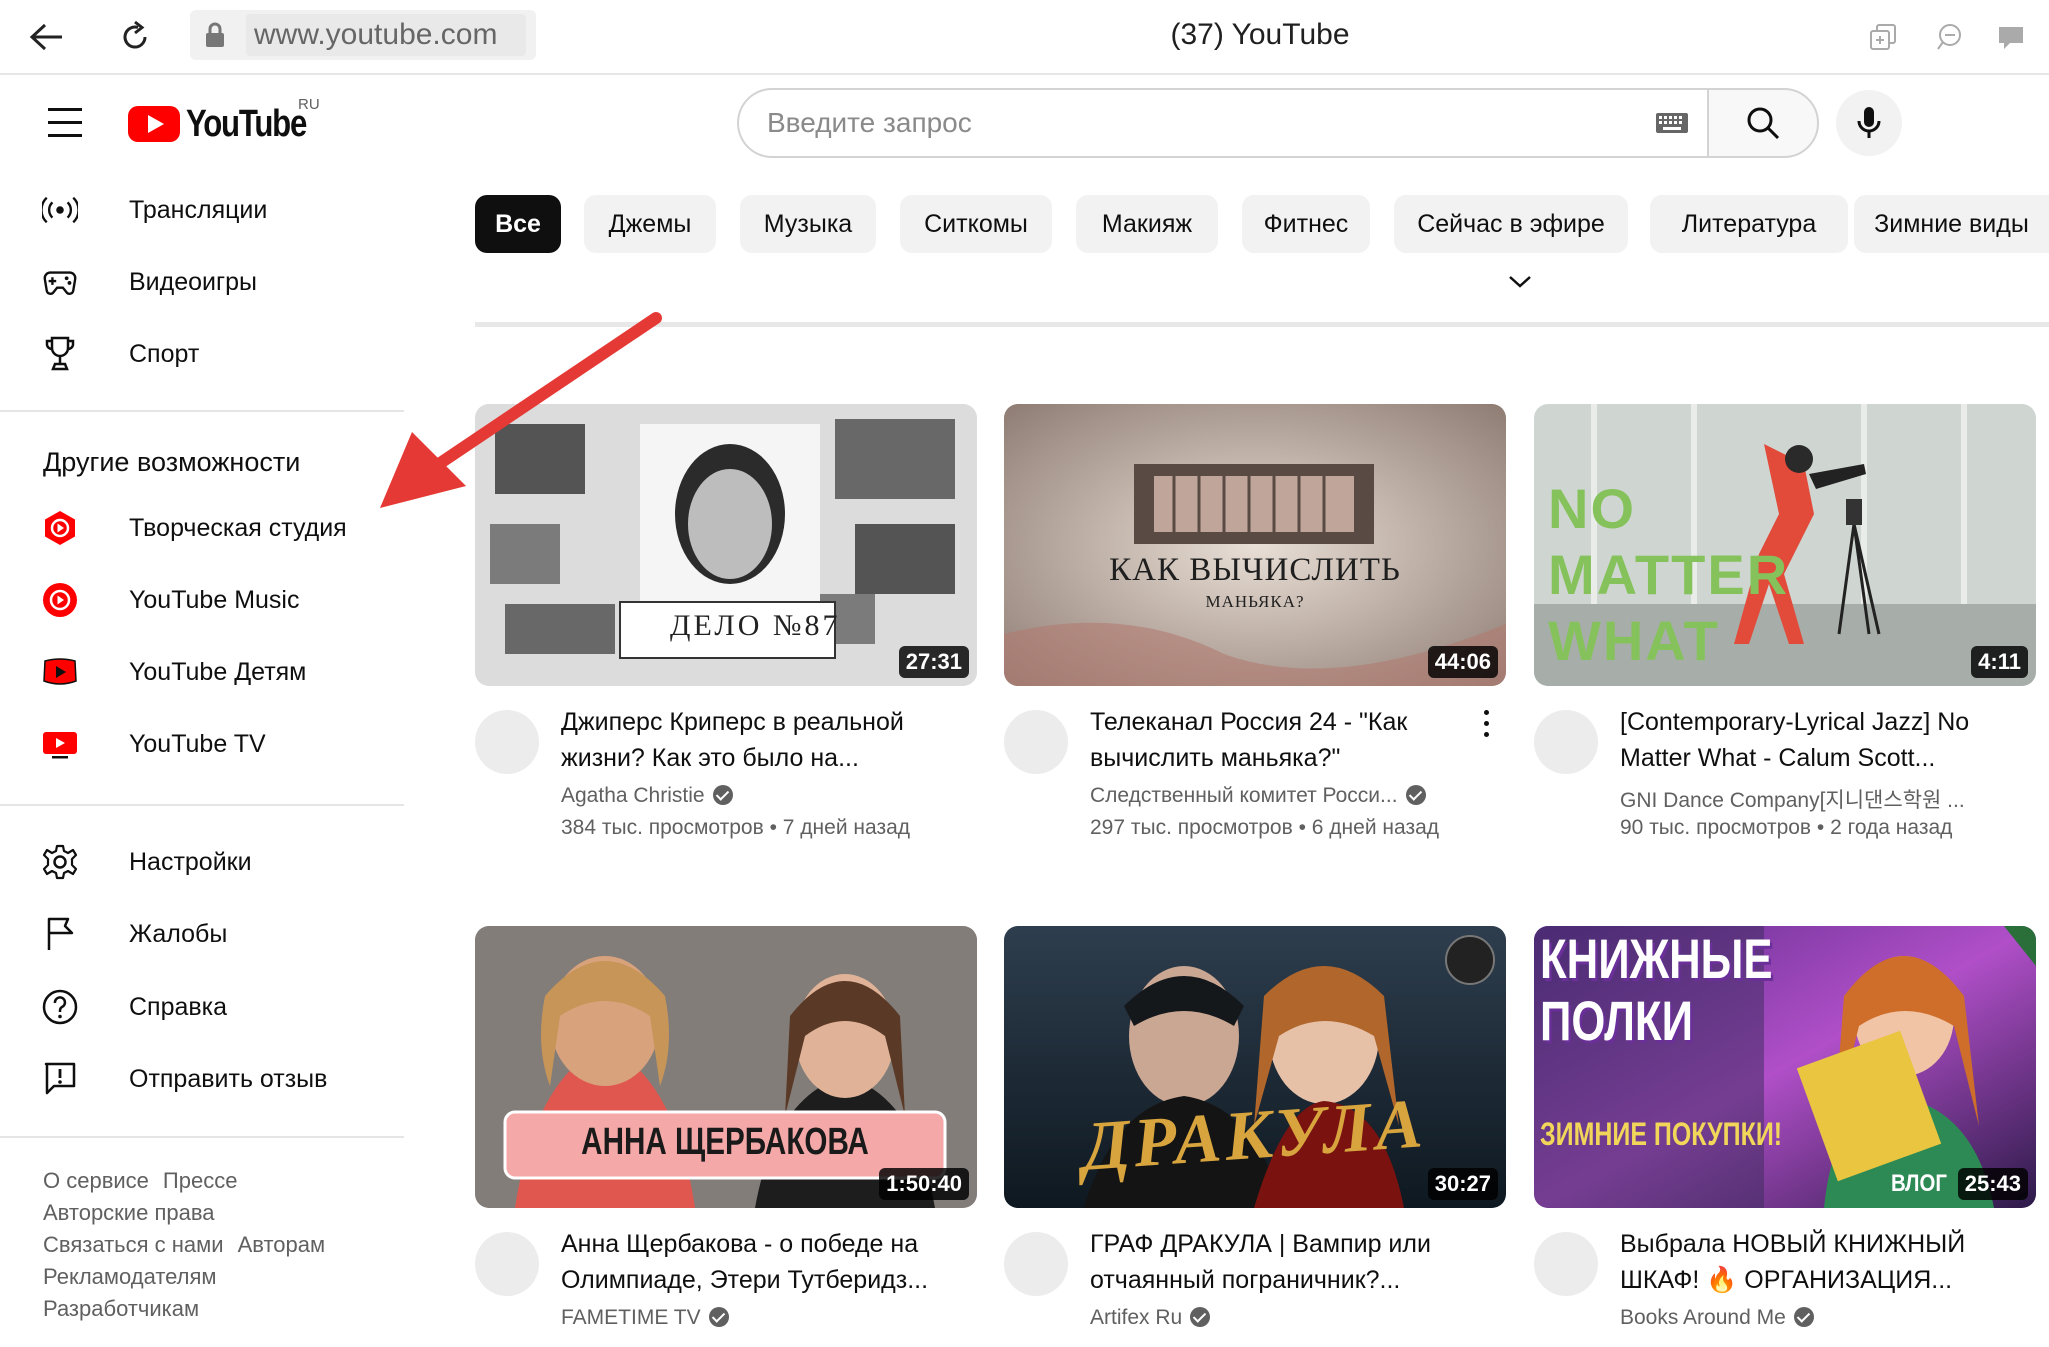 The width and height of the screenshot is (2049, 1347). Describe the element at coordinates (386, 35) in the screenshot. I see `url-text: www.youtube.com` at that location.